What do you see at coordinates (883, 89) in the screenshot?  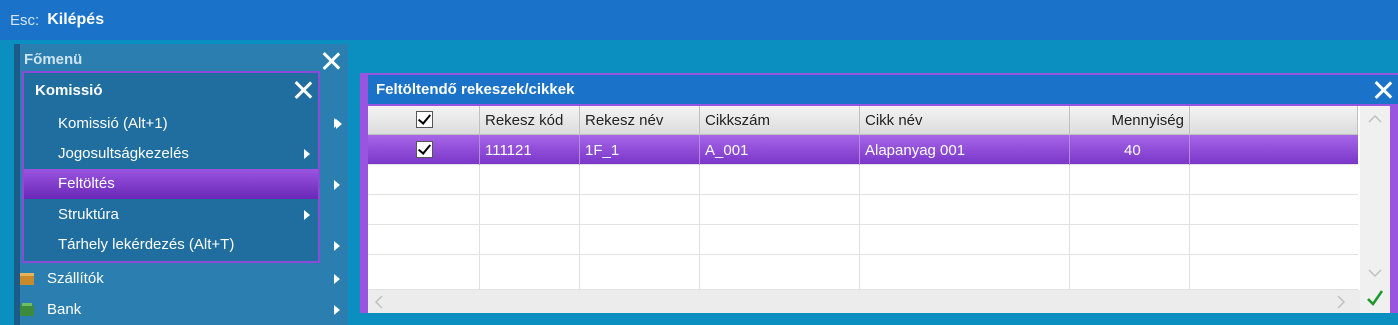 I see `window-title-bar: Feltöltendő rekeszek/cikkek` at bounding box center [883, 89].